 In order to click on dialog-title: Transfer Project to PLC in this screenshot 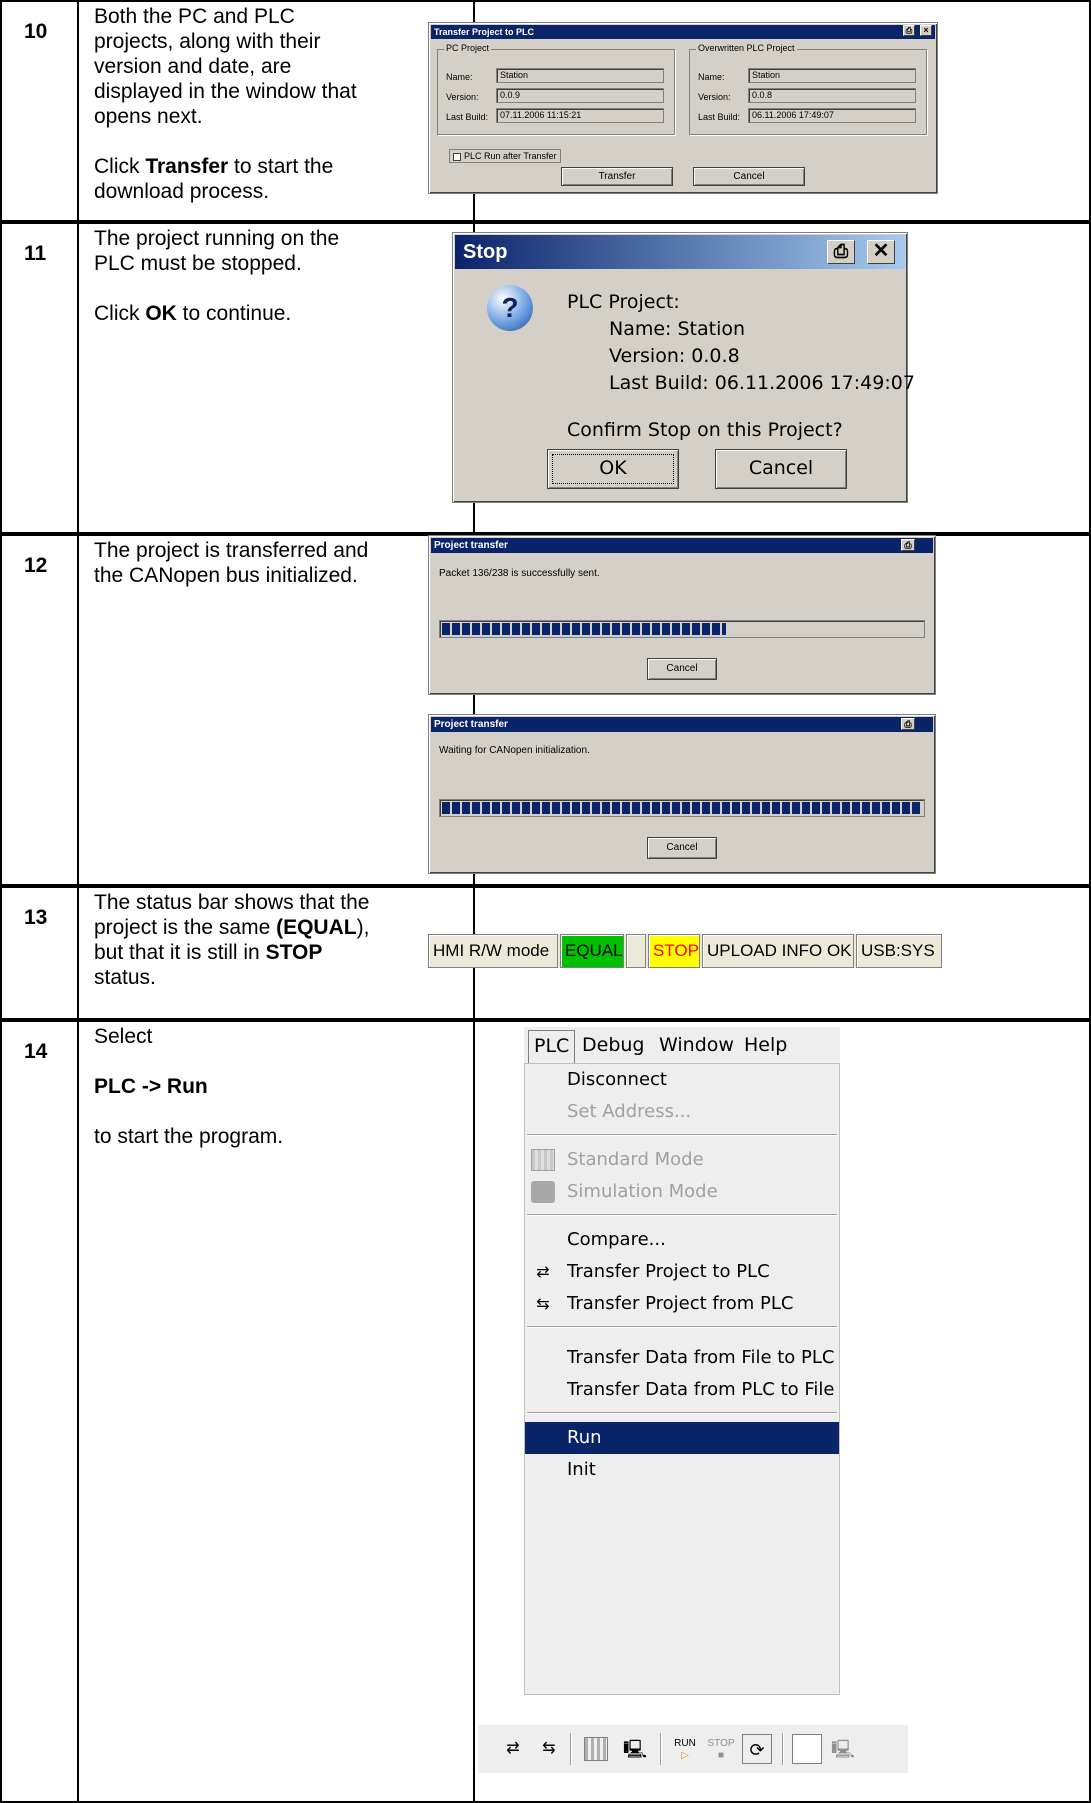, I will do `click(484, 32)`.